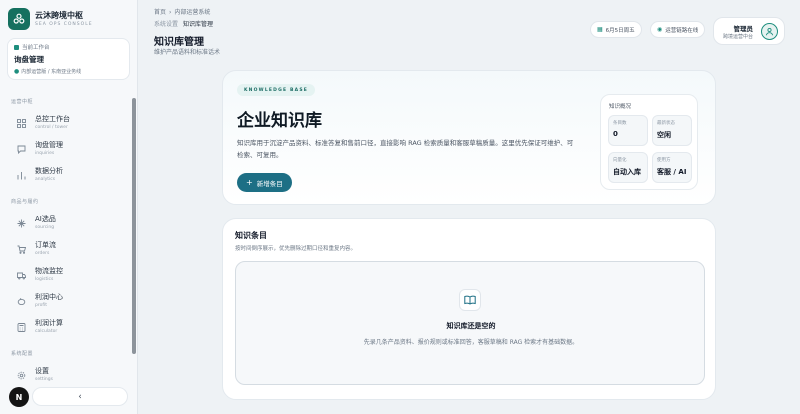 This screenshot has height=414, width=800. I want to click on add-entry-button: + 新增条目, so click(264, 182).